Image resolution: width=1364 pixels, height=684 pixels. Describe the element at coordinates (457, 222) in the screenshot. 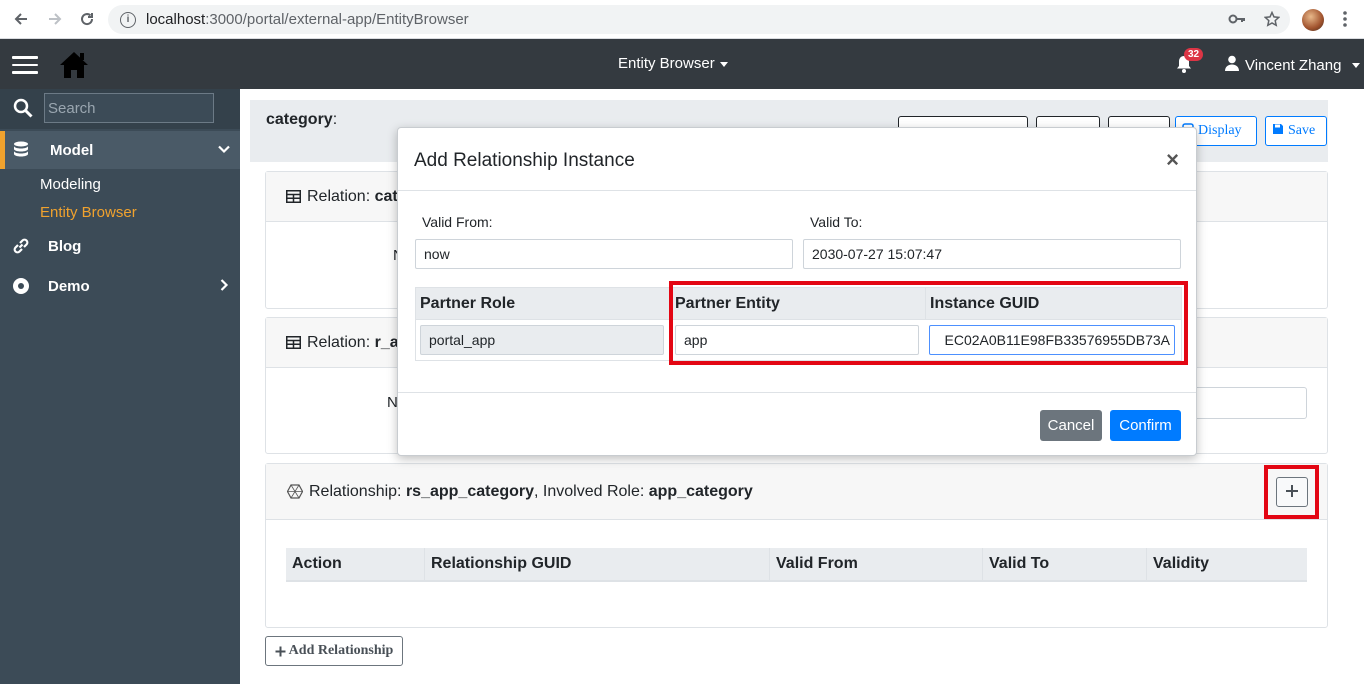

I see `valid-from-label: Valid From:` at that location.